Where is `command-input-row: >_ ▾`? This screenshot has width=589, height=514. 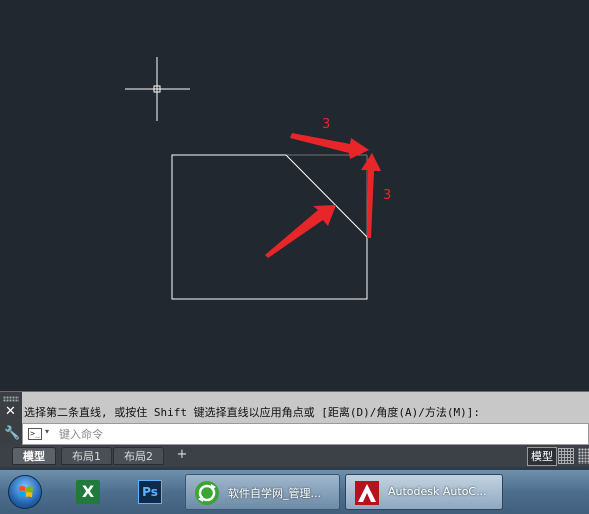
command-input-row: >_ ▾ is located at coordinates (305, 434).